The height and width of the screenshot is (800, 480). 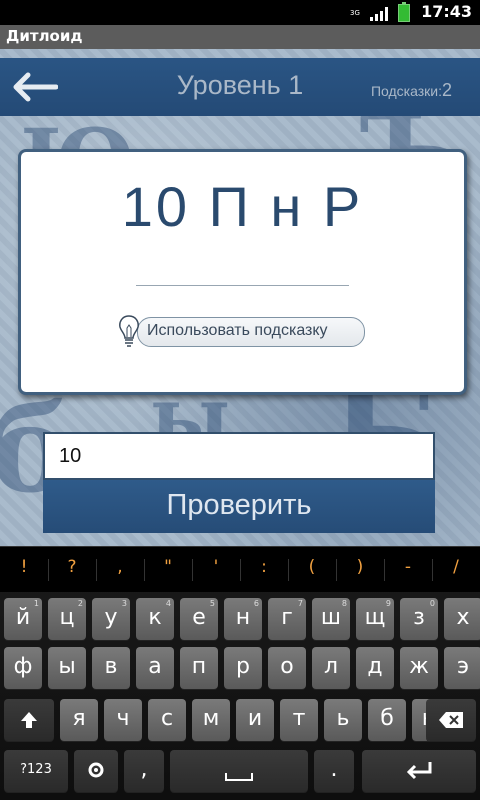 What do you see at coordinates (331, 668) in the screenshot?
I see `key-л: л` at bounding box center [331, 668].